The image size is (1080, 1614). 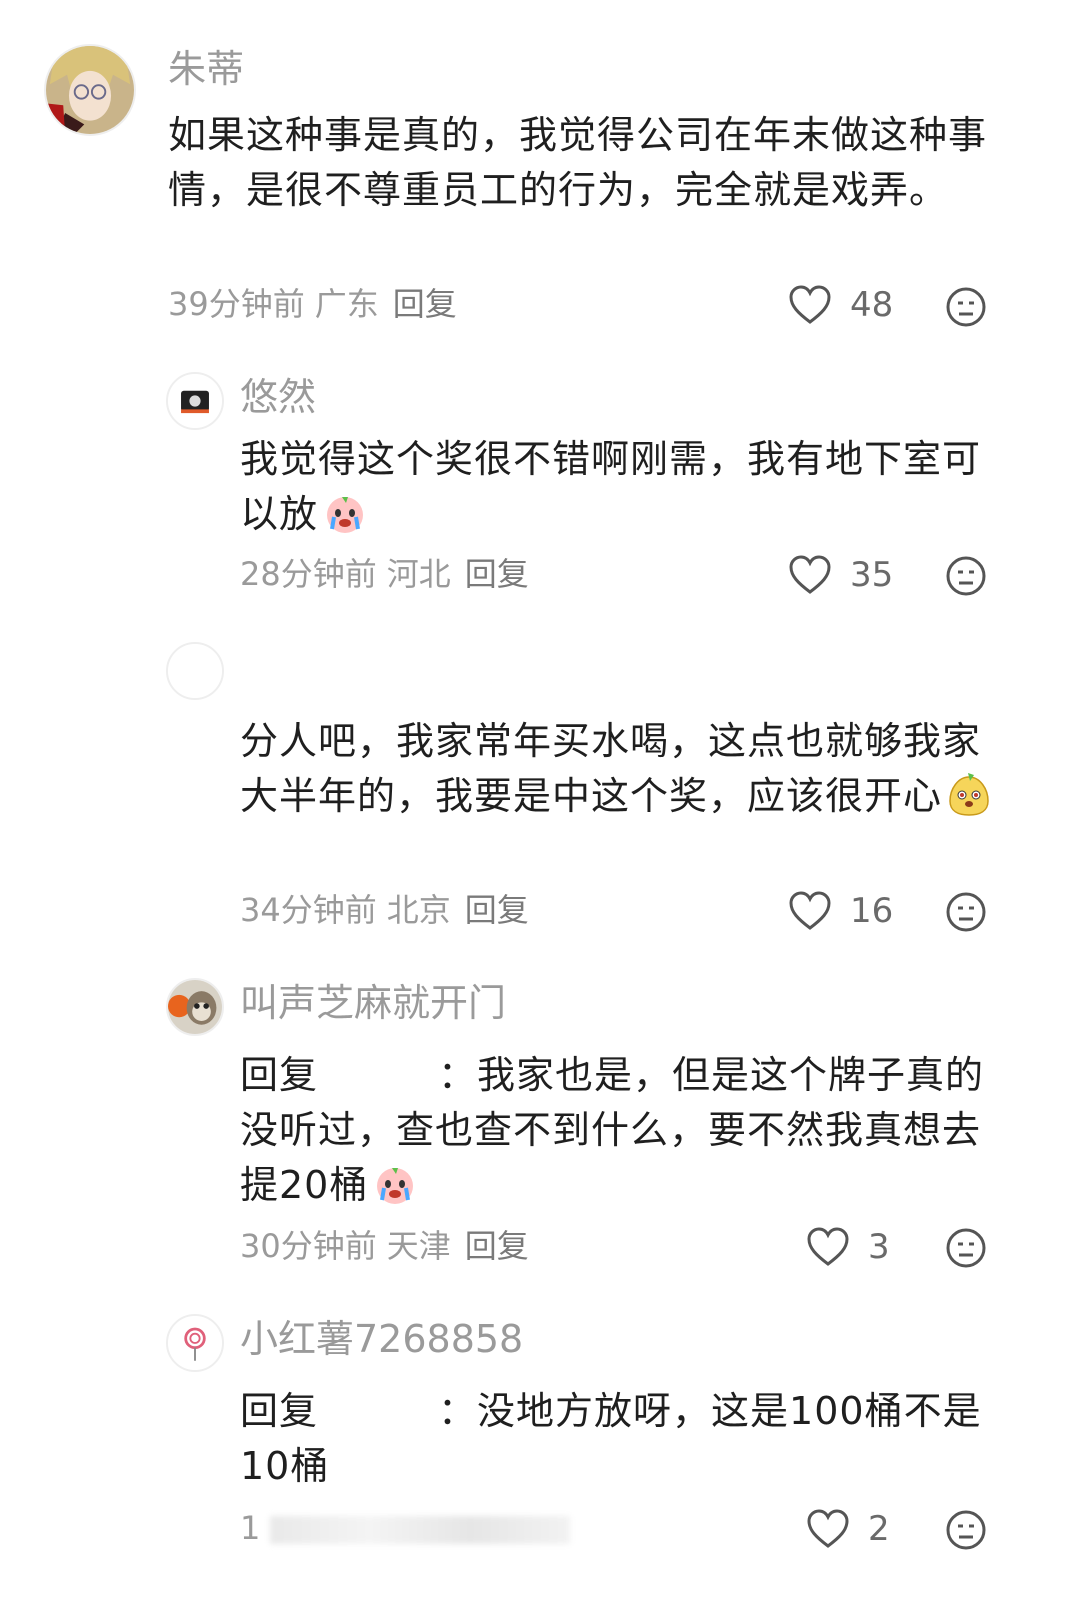 What do you see at coordinates (612, 1130) in the screenshot?
I see `comment-body: 我家也是，但是这个牌子真的没听过，查也查不到什么，要不然我真想去提20桶` at bounding box center [612, 1130].